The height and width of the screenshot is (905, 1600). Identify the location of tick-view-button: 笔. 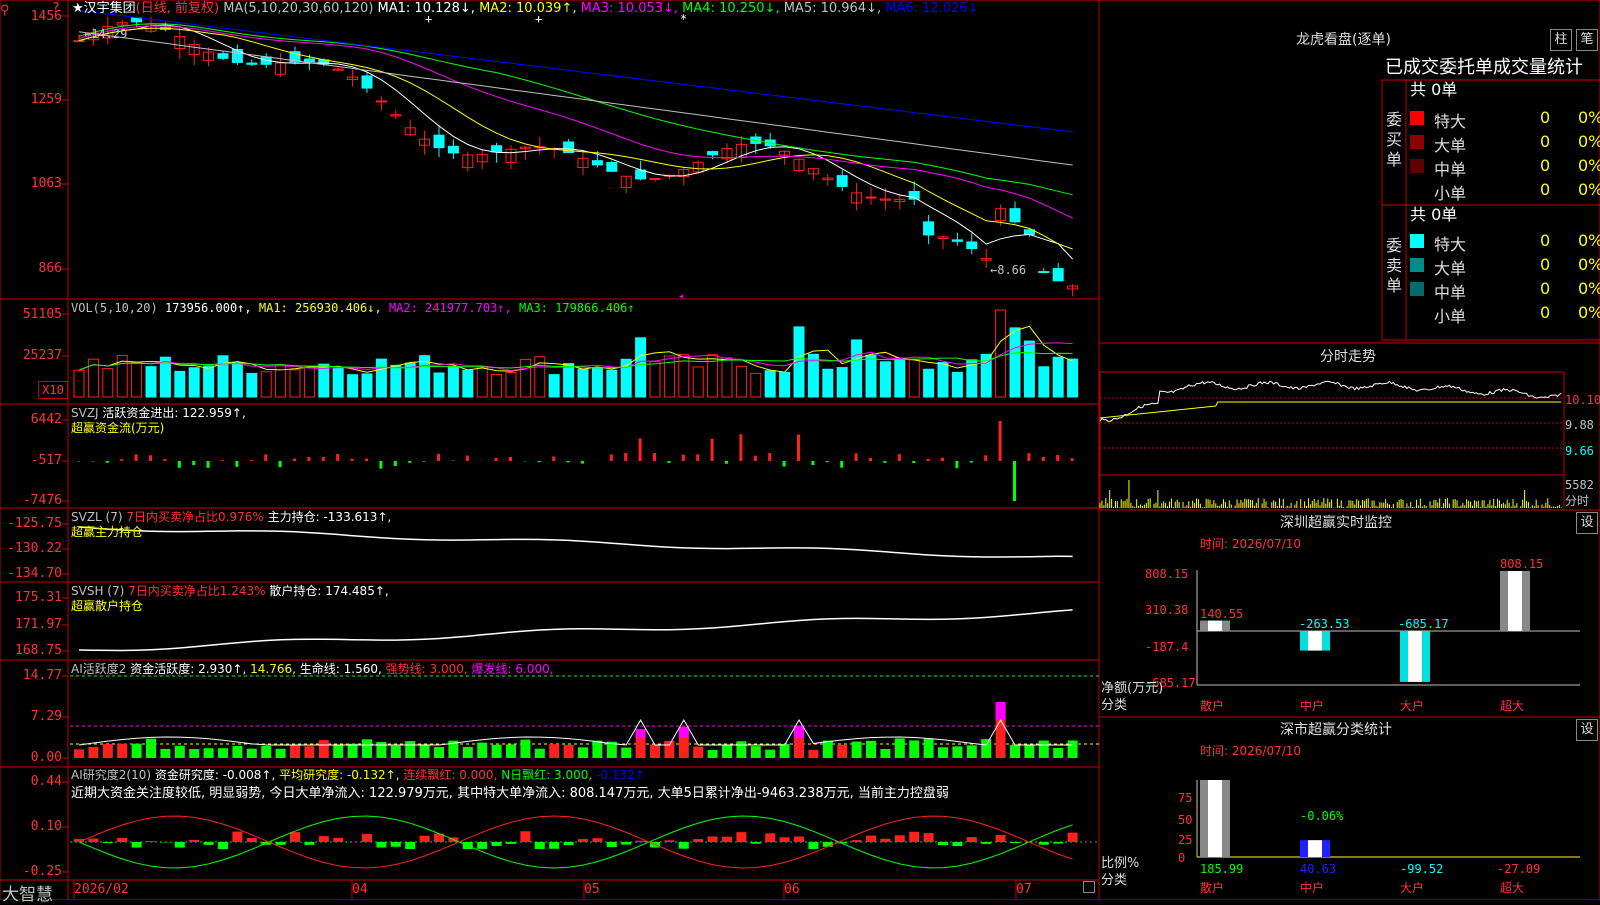
(1587, 40).